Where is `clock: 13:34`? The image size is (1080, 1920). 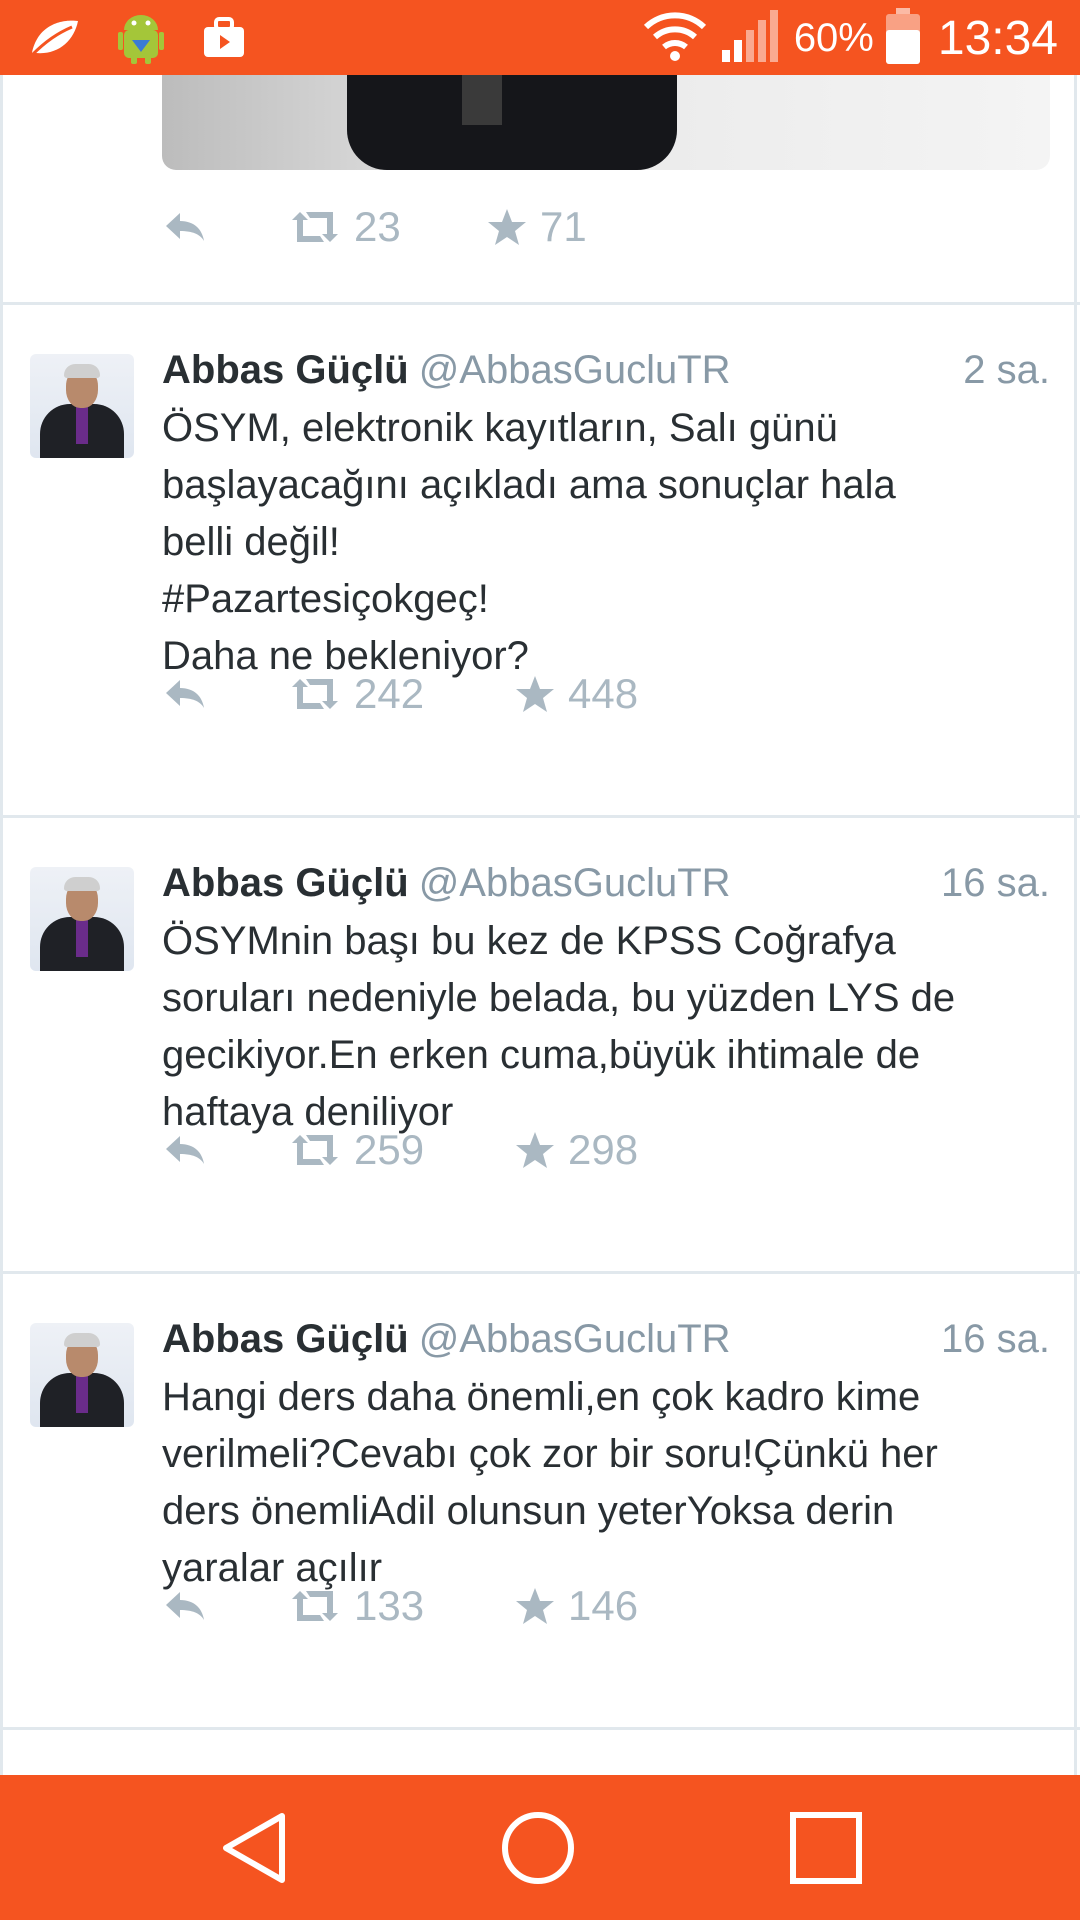
clock: 13:34 is located at coordinates (997, 38).